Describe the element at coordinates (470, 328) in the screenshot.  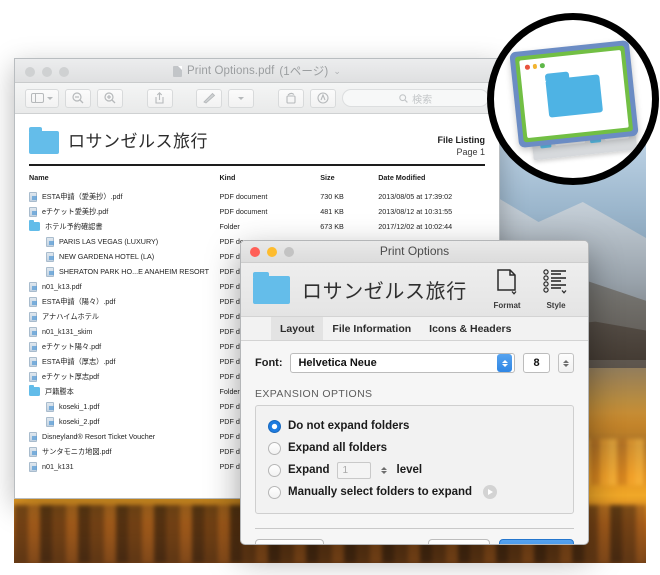
I see `tab-icons-headers: Icons & Headers` at that location.